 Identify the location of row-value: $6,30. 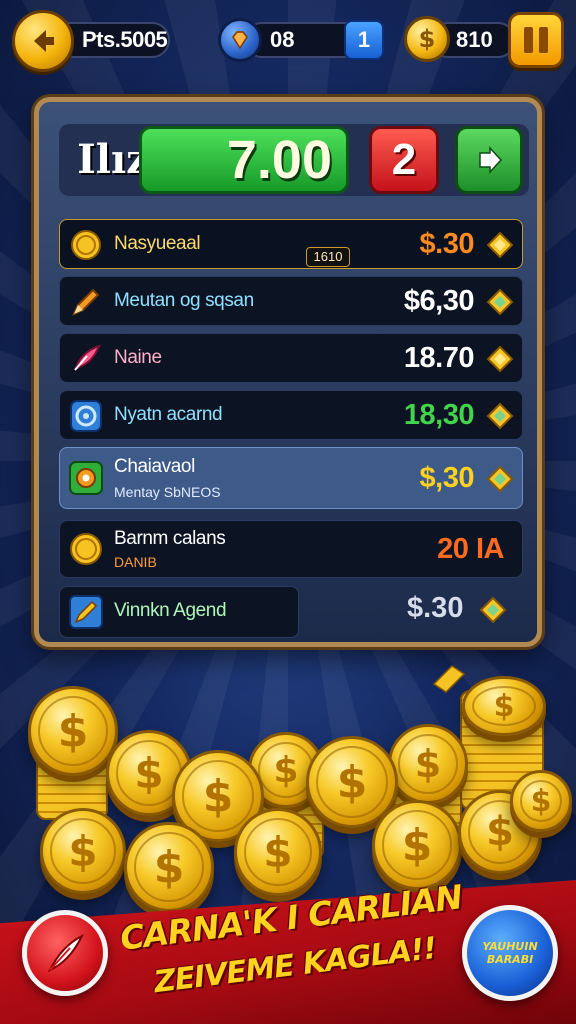
(439, 301).